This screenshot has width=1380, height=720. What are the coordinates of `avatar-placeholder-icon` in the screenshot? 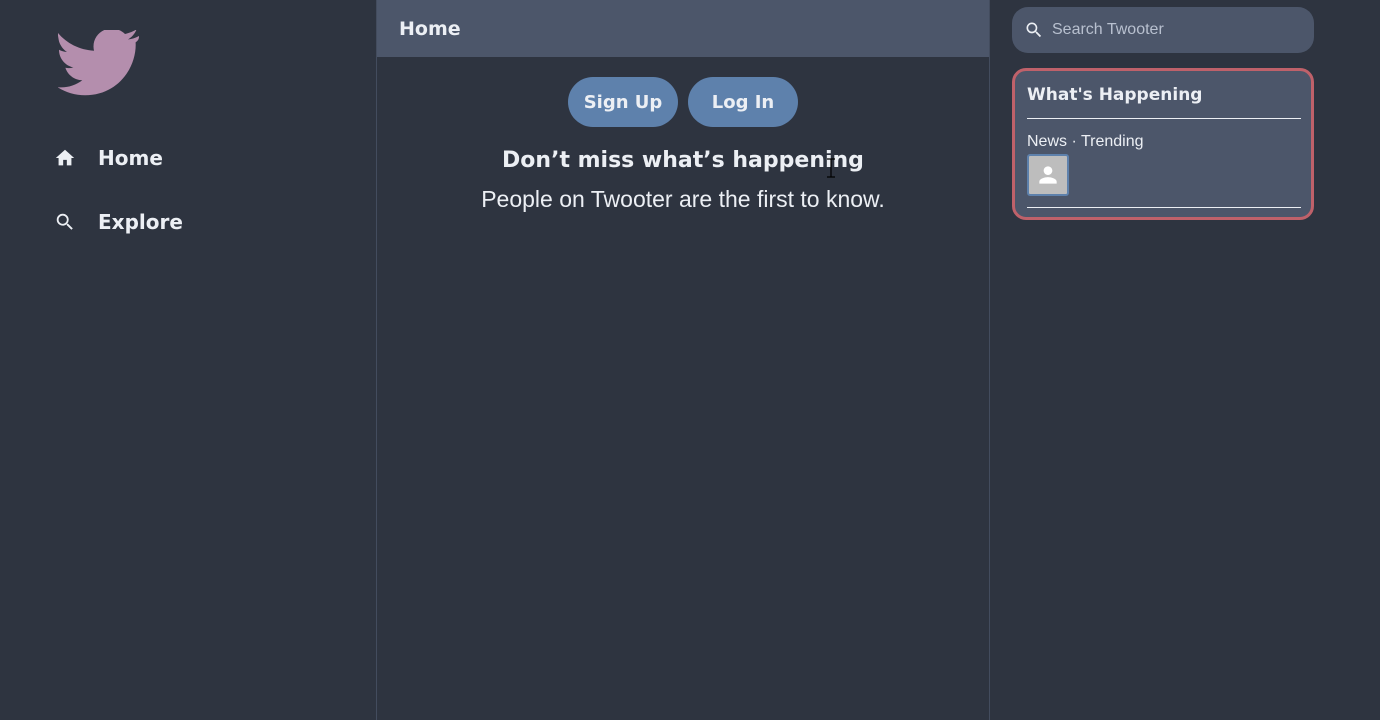 It's located at (1048, 175).